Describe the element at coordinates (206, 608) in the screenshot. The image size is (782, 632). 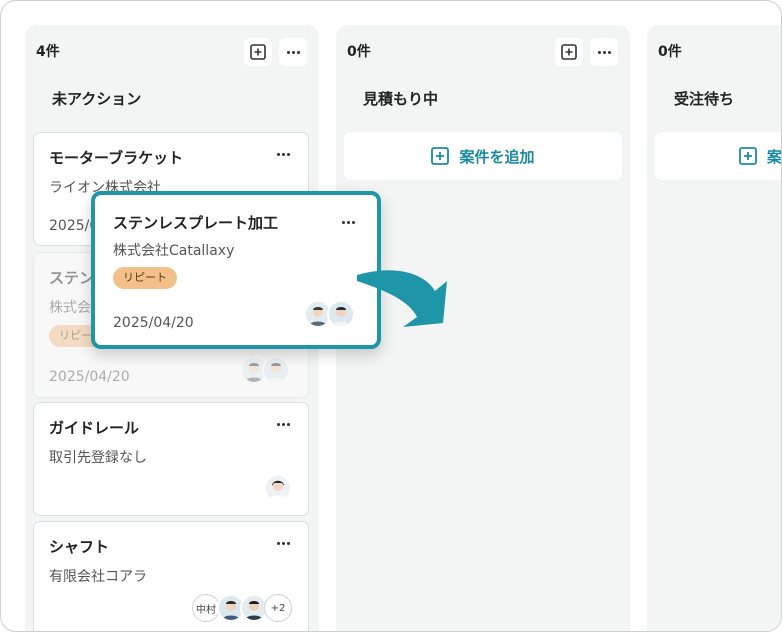
I see `avatar-initials: 中村` at that location.